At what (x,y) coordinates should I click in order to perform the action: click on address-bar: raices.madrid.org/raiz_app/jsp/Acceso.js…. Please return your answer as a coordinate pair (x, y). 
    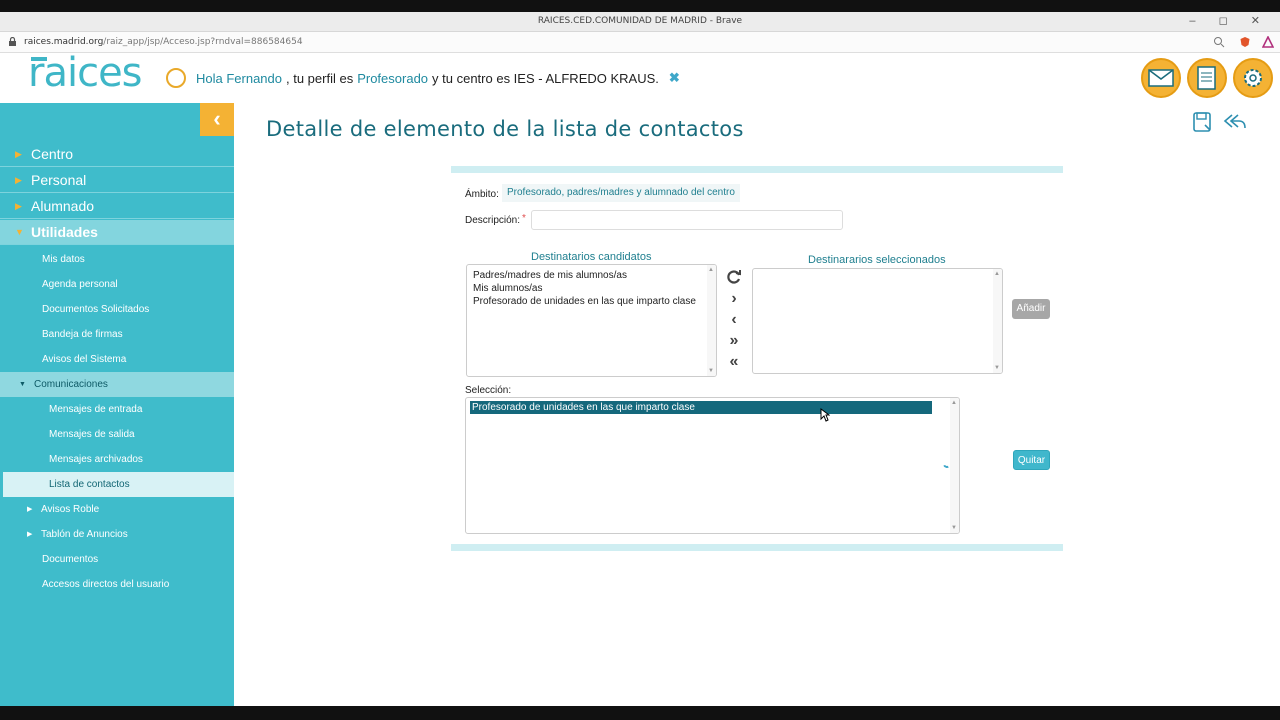
    Looking at the image, I should click on (640, 42).